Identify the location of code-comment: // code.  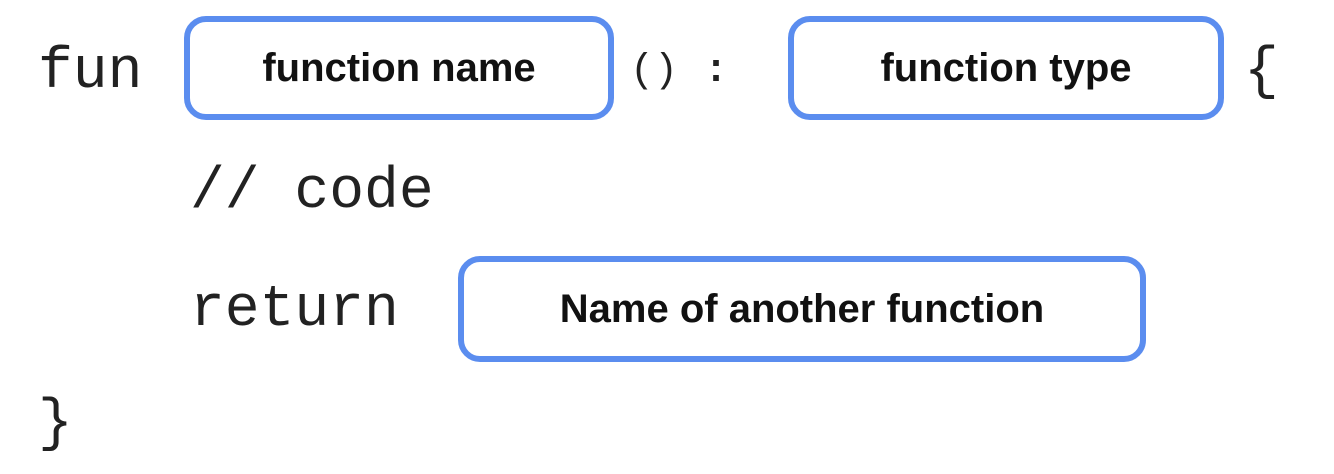
(312, 192).